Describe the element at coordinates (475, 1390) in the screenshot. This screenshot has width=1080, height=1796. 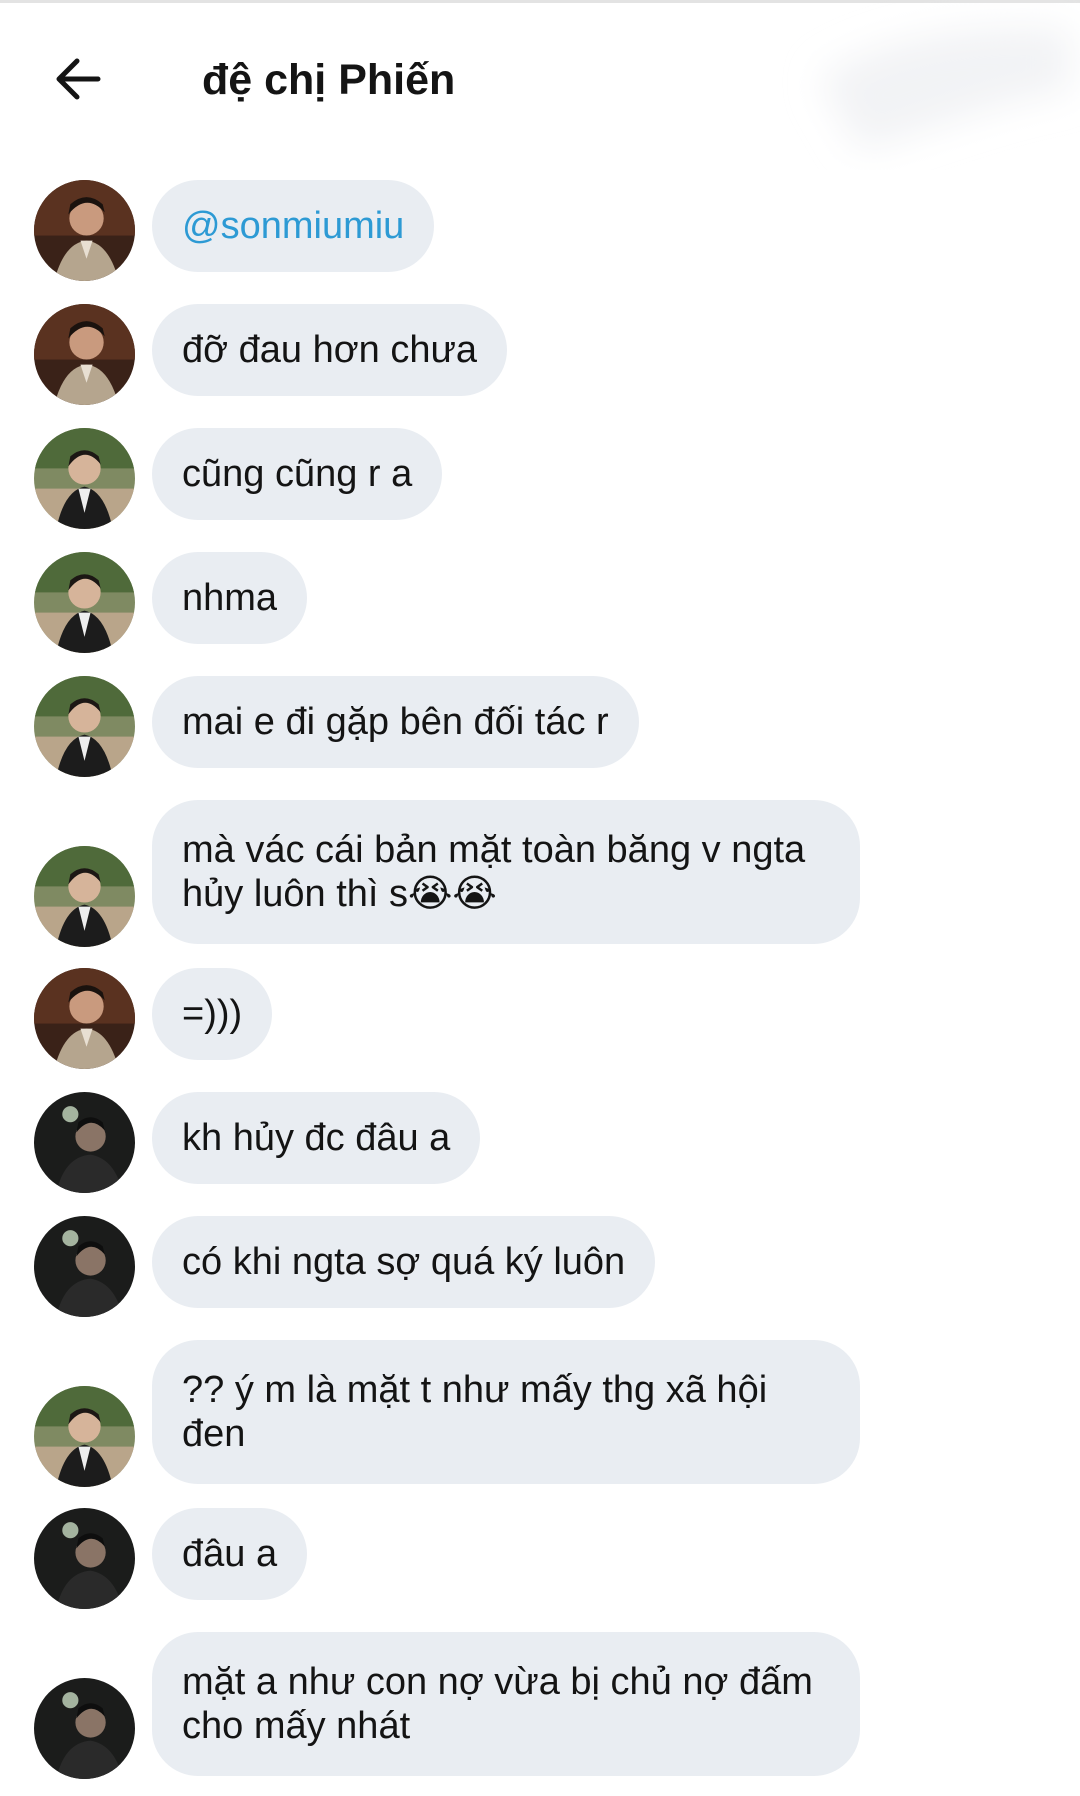
I see `message-text: ?? ý m là mặt t như mấy thg xã hội` at that location.